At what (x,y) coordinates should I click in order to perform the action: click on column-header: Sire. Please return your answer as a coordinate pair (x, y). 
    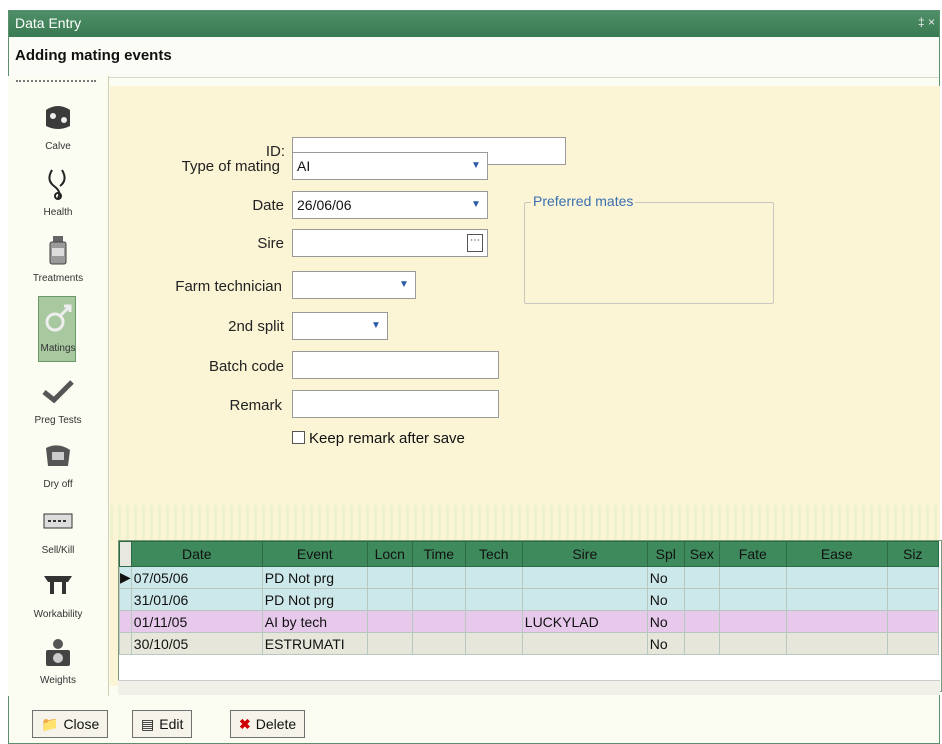
    Looking at the image, I should click on (584, 554).